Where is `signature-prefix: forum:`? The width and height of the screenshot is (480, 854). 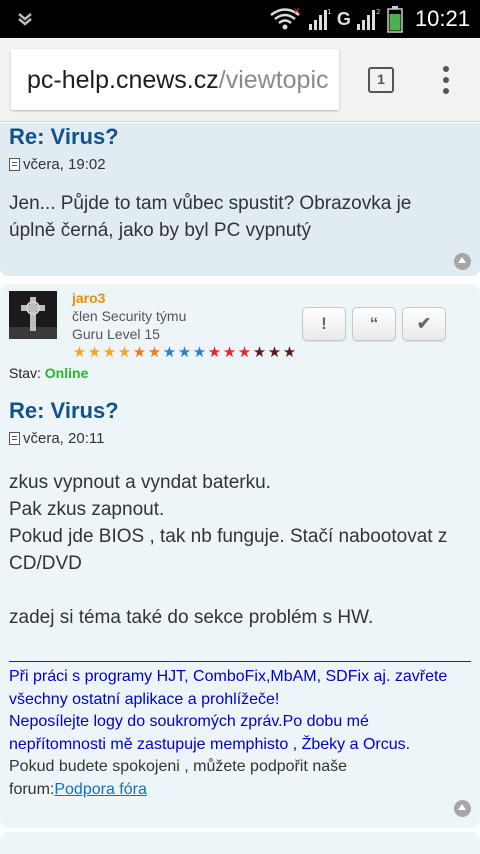
signature-prefix: forum: is located at coordinates (32, 789).